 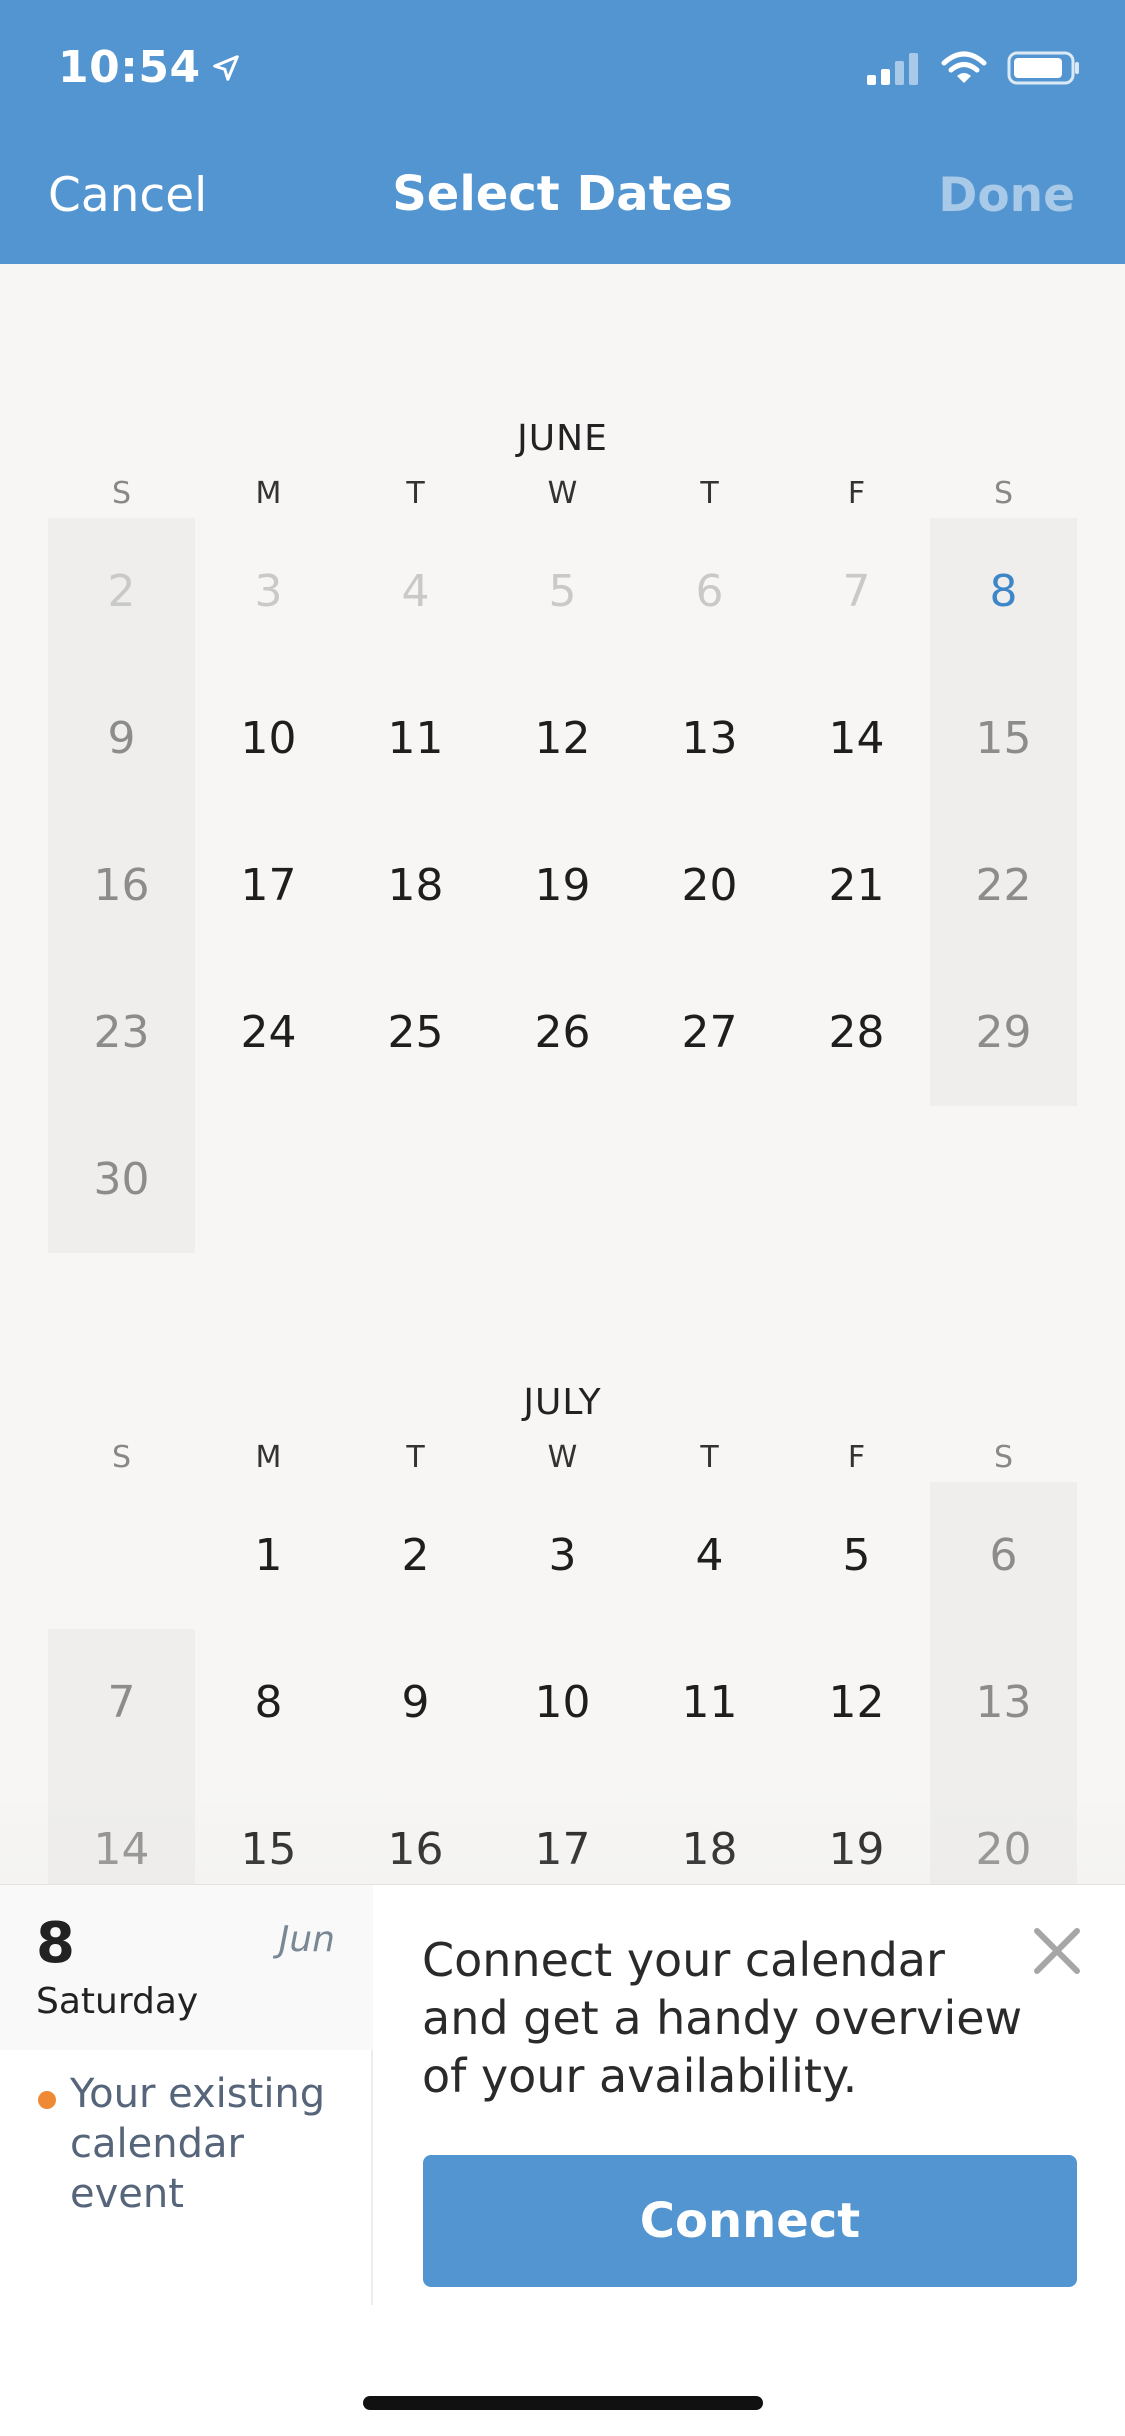 I want to click on close-icon, so click(x=1057, y=1951).